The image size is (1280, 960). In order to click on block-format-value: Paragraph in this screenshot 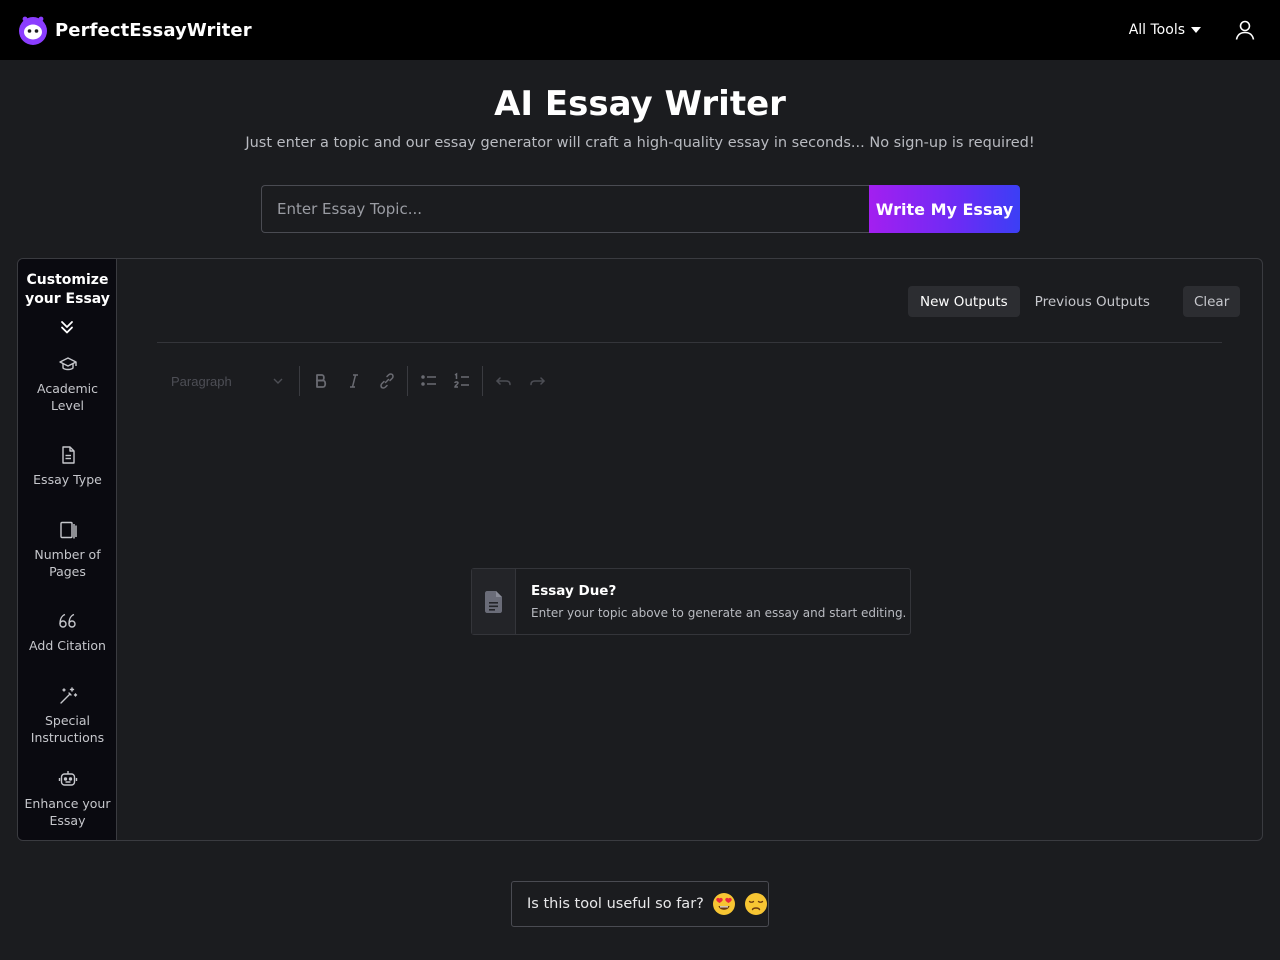, I will do `click(201, 381)`.